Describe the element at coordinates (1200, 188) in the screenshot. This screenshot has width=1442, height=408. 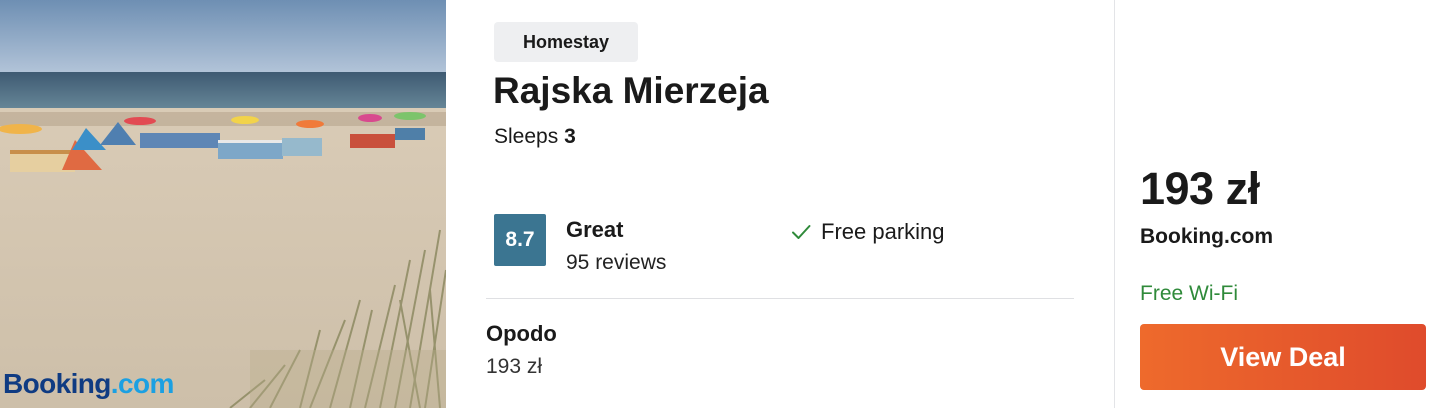
I see `deal-price: 193 zł` at that location.